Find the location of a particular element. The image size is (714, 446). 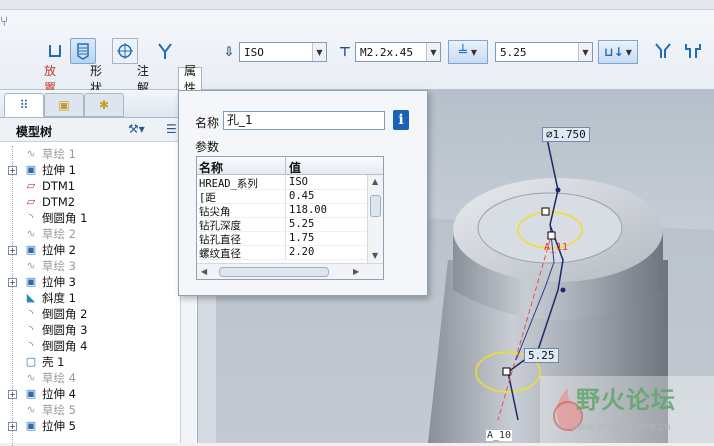

table-row: 螺纹直径 2.20 is located at coordinates (282, 253).